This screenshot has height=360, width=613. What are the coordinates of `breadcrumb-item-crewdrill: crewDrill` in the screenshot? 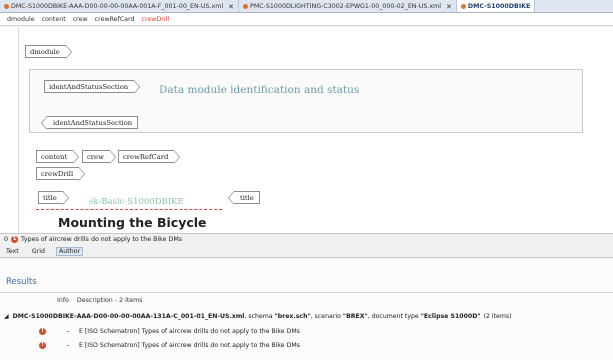 It's located at (156, 19).